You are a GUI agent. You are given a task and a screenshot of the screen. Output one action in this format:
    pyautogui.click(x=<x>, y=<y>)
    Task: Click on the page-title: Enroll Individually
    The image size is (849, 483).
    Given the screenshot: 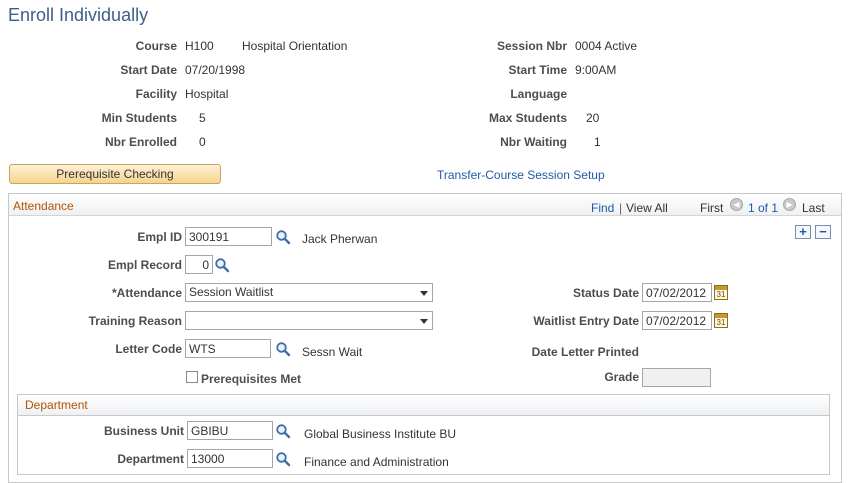 What is the action you would take?
    pyautogui.click(x=78, y=15)
    